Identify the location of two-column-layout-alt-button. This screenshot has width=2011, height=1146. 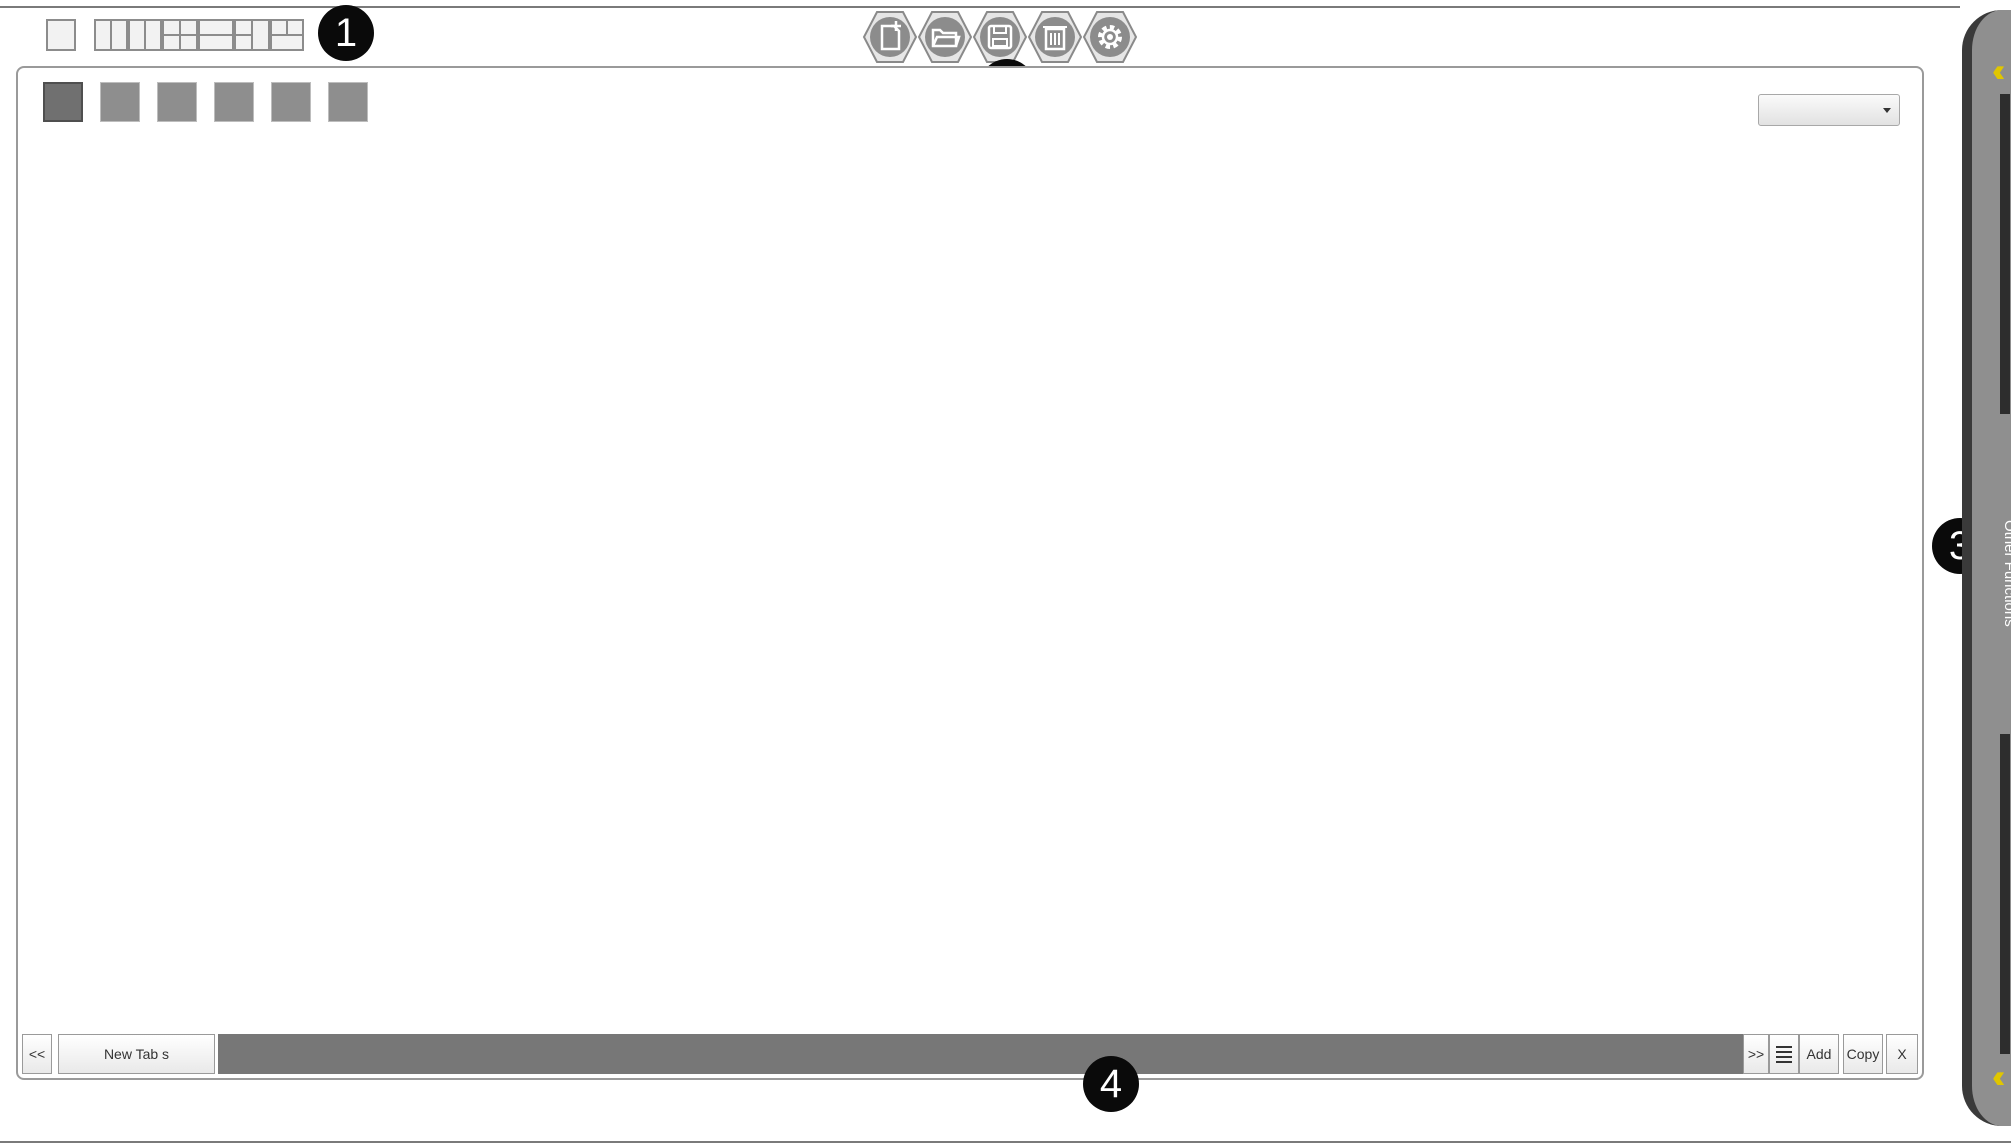
(145, 35).